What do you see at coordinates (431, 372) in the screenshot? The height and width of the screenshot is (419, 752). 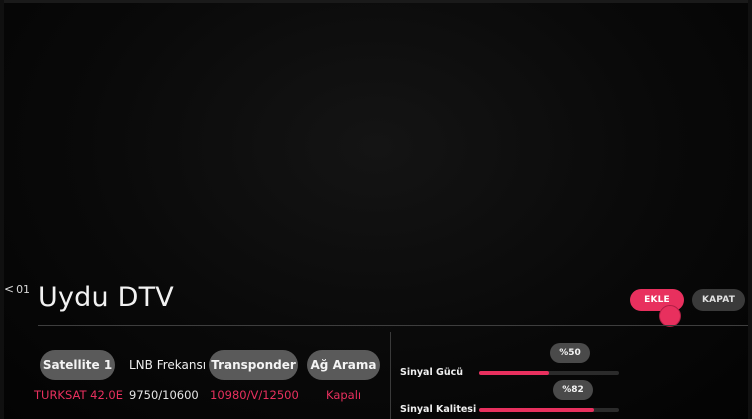 I see `signal-strength-label: Sinyal Gücü` at bounding box center [431, 372].